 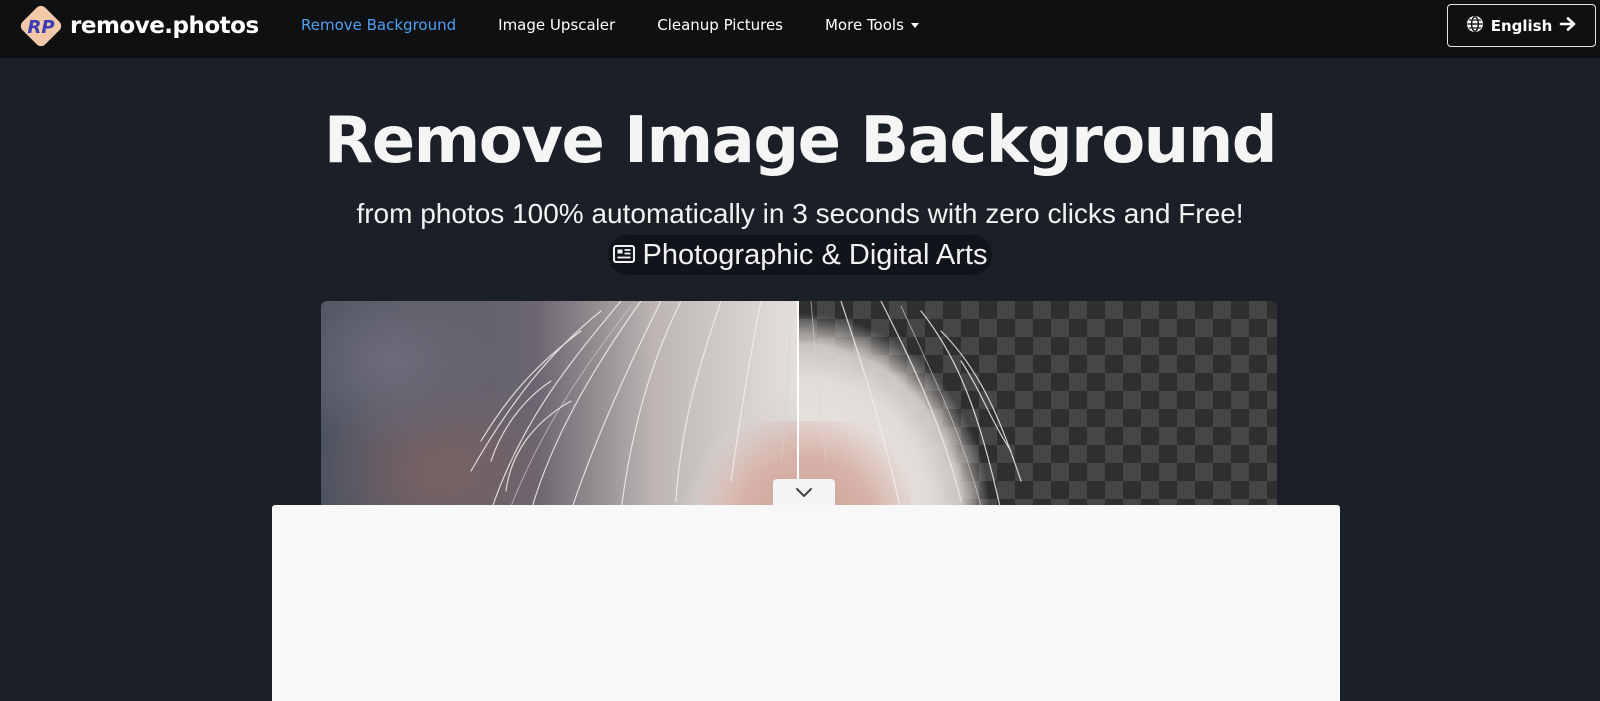 I want to click on language-button: English, so click(x=1521, y=25).